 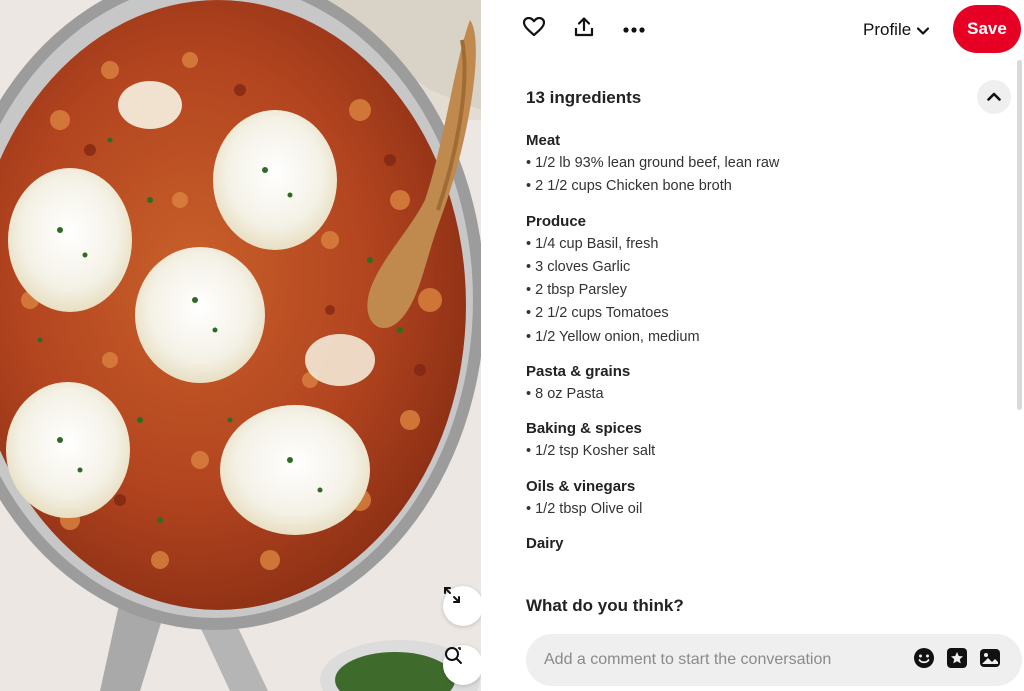 What do you see at coordinates (581, 486) in the screenshot?
I see `group-title: Oils & vinegars` at bounding box center [581, 486].